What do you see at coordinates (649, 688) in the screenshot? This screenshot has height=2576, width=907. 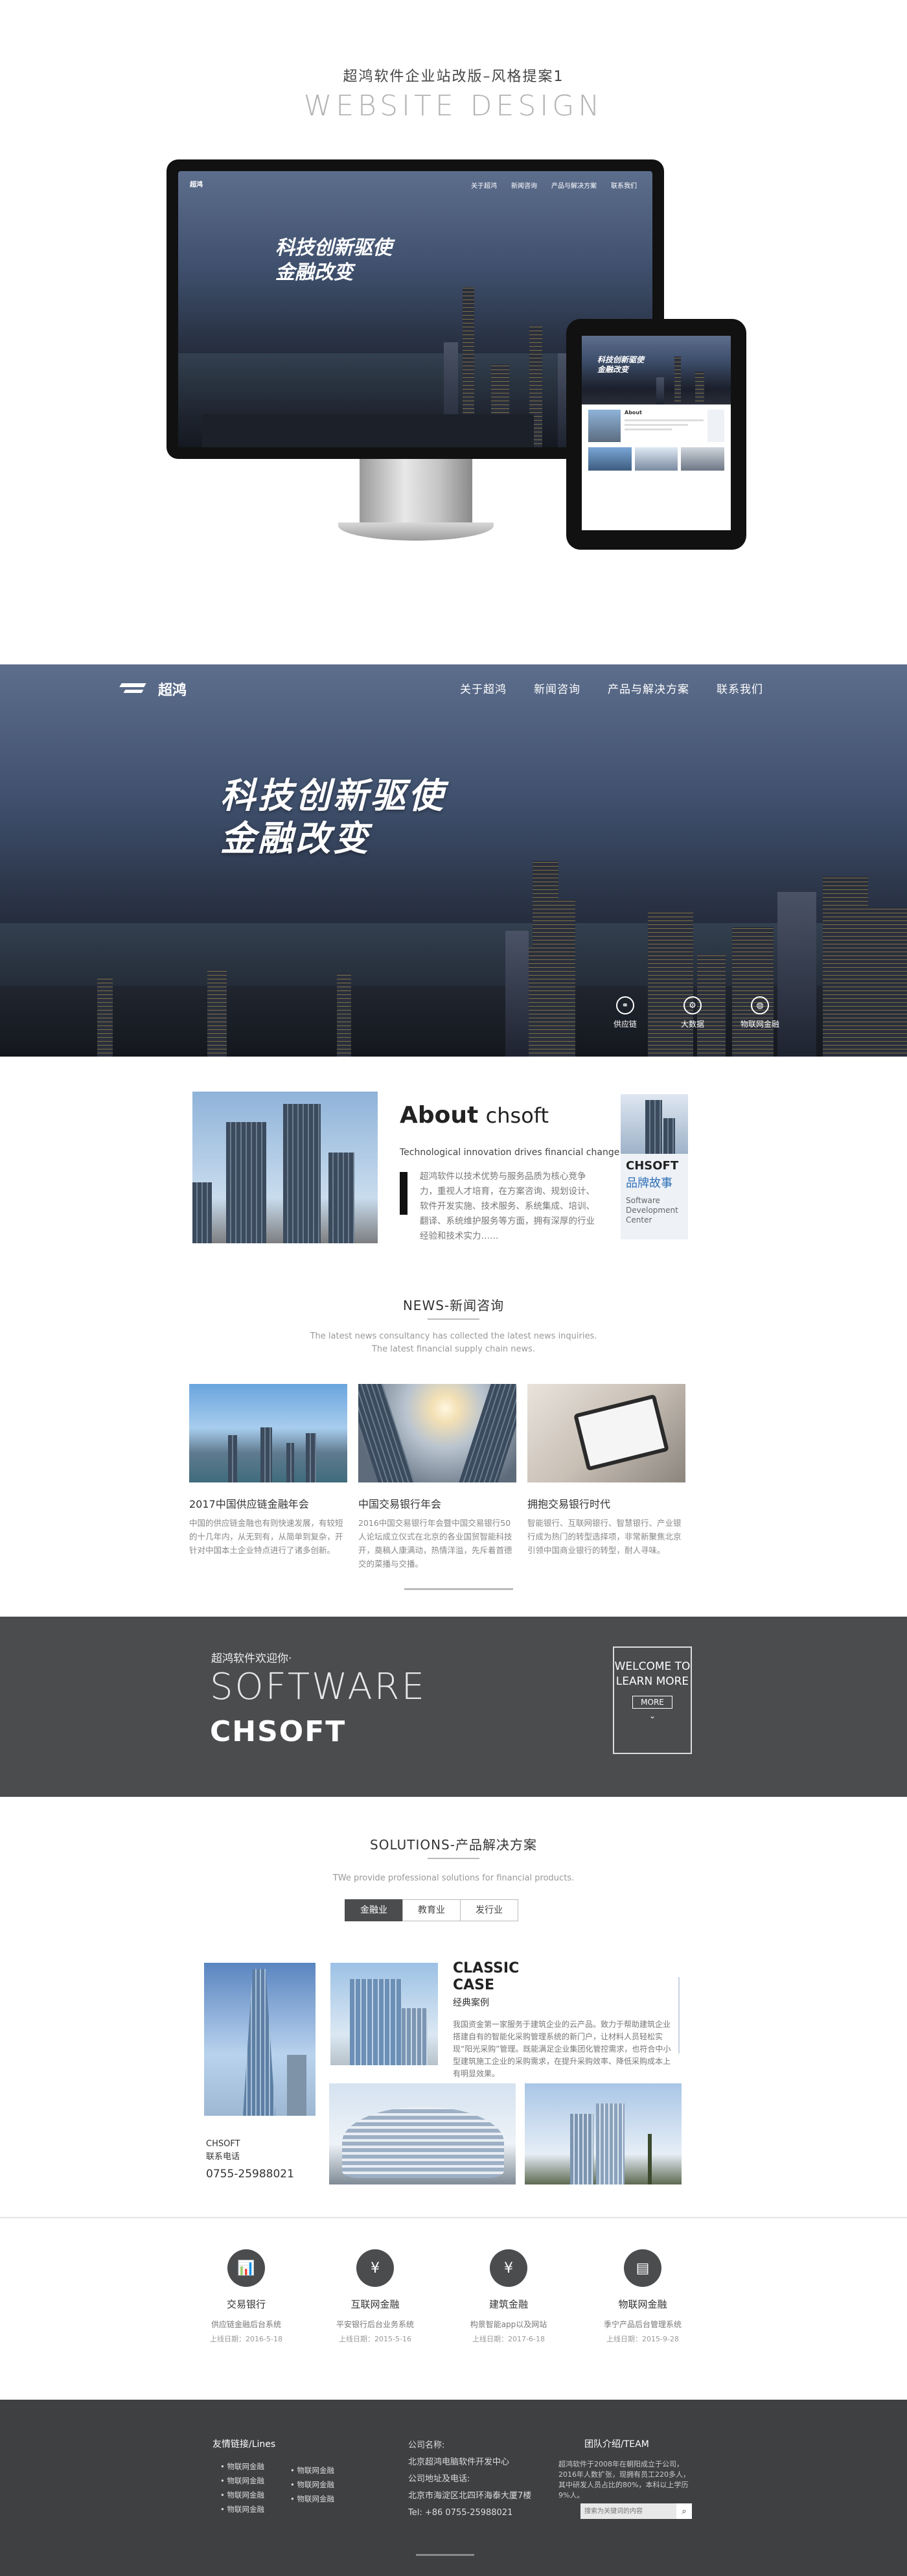 I see `nav-link-products: 产品与解决方案` at bounding box center [649, 688].